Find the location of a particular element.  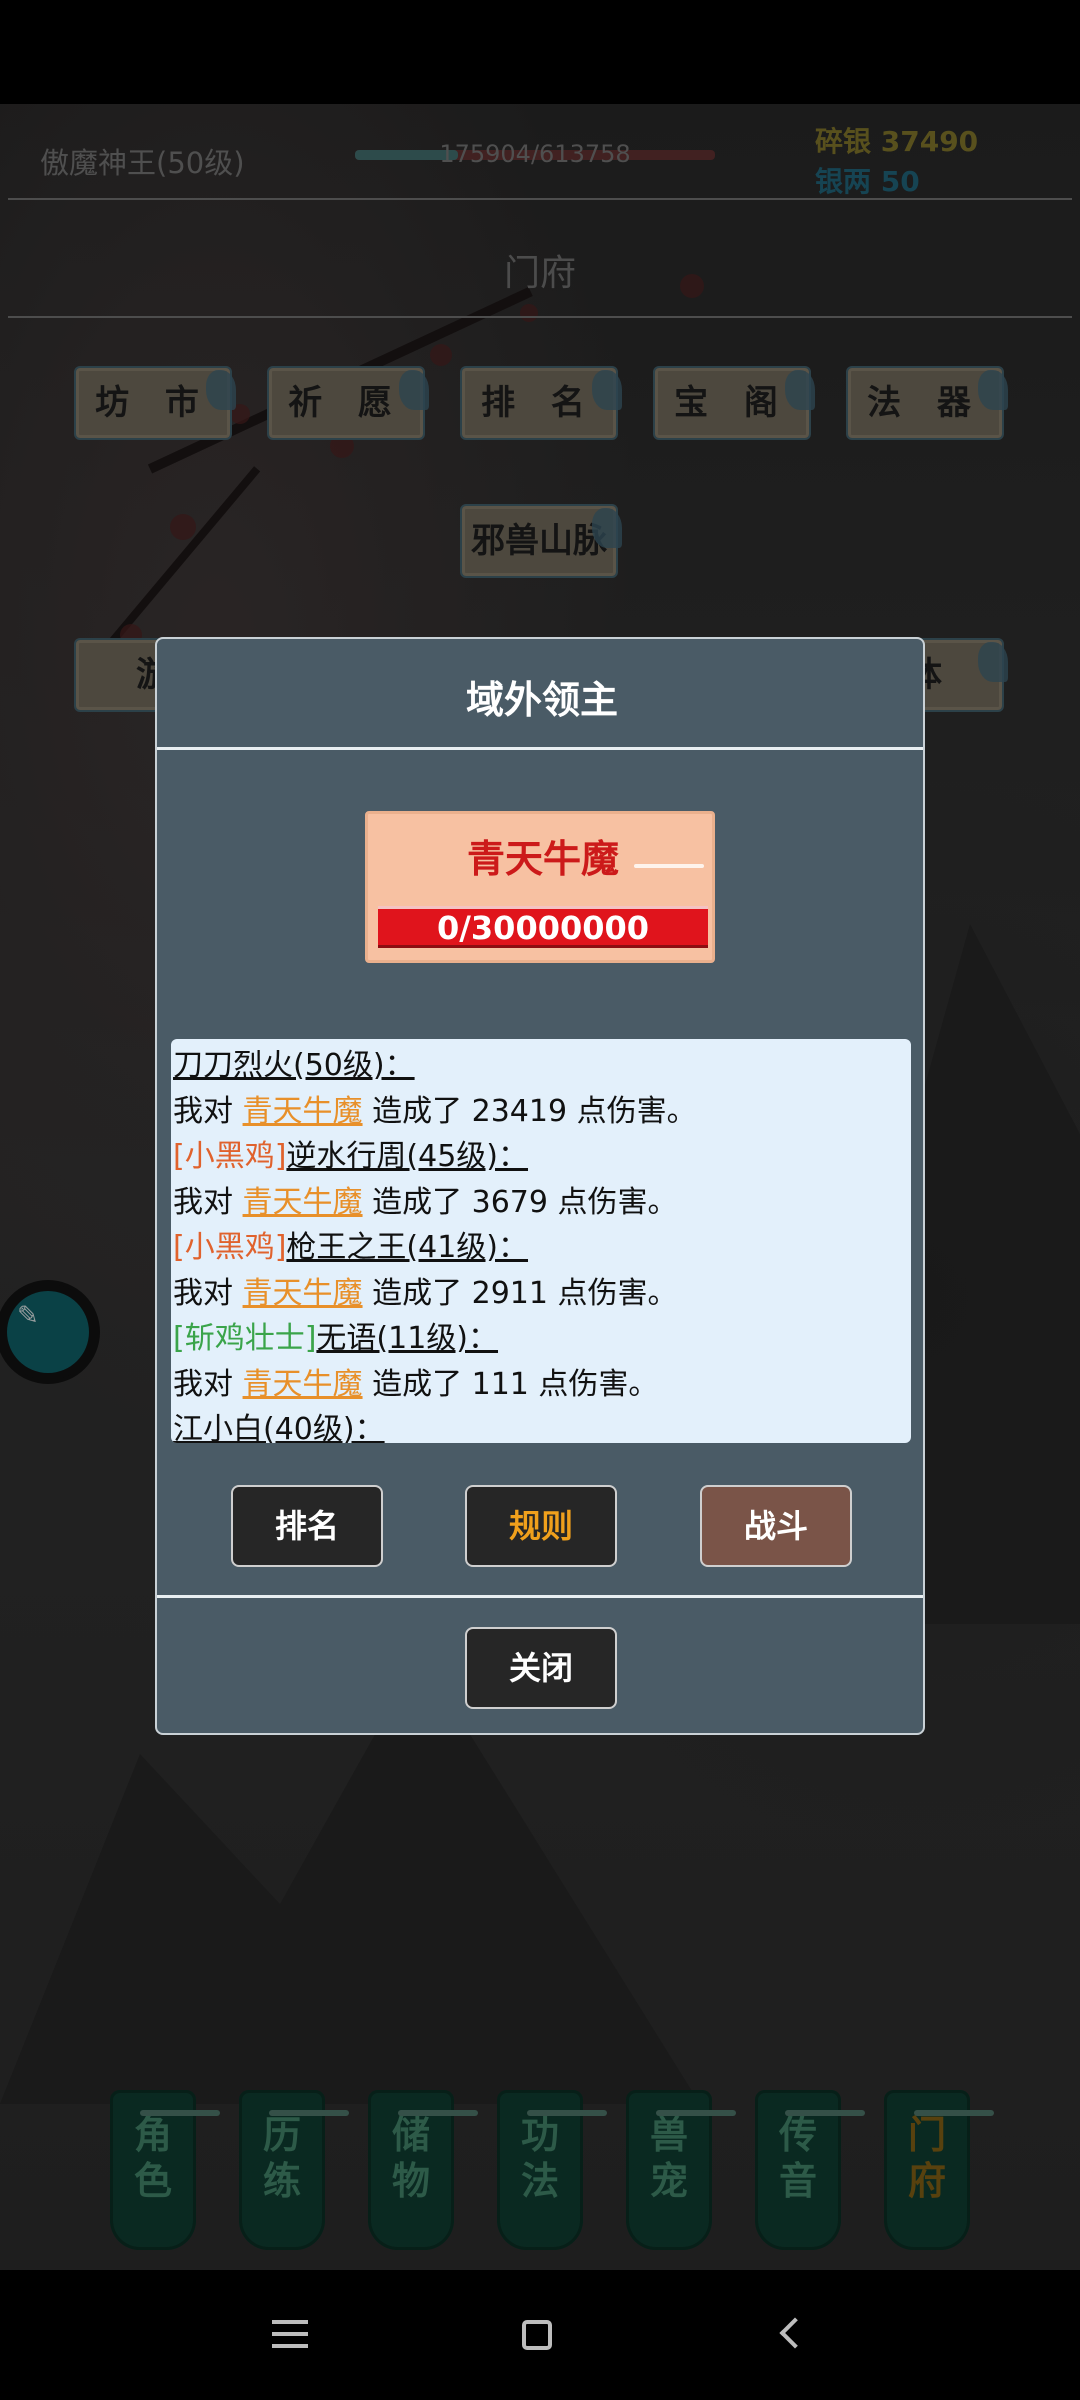

log-text: 造成了 3679 点伤害。 is located at coordinates (520, 1202).